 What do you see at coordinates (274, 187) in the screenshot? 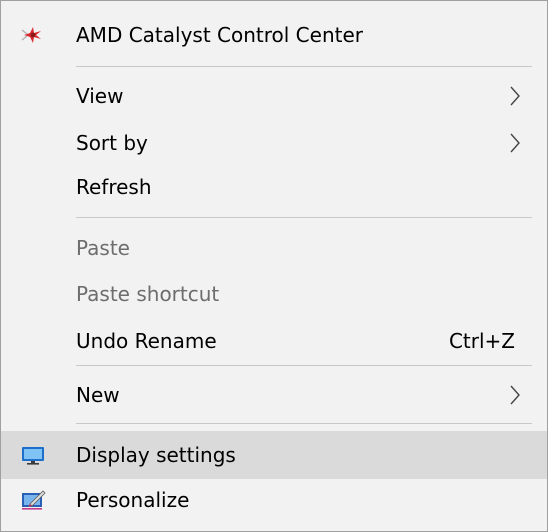
I see `menu-item-refresh: Refresh` at bounding box center [274, 187].